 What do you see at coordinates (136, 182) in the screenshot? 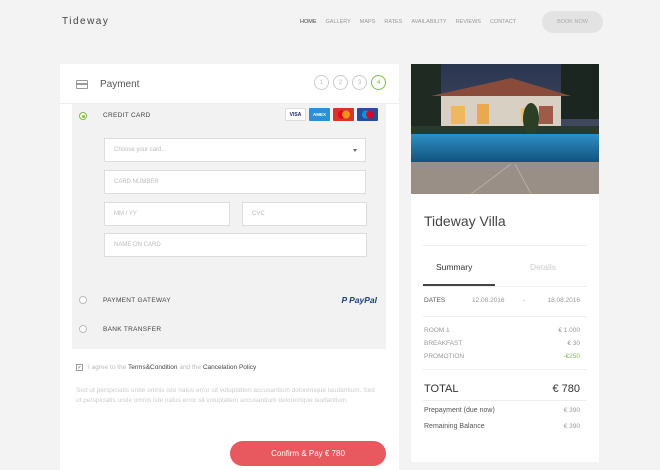
I see `card-number-placeholder: CARD NUMBER` at bounding box center [136, 182].